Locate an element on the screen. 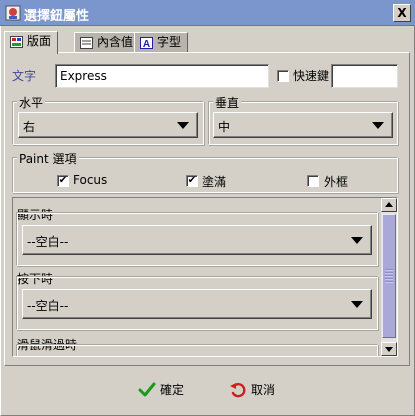  focus-label: Focus is located at coordinates (90, 180).